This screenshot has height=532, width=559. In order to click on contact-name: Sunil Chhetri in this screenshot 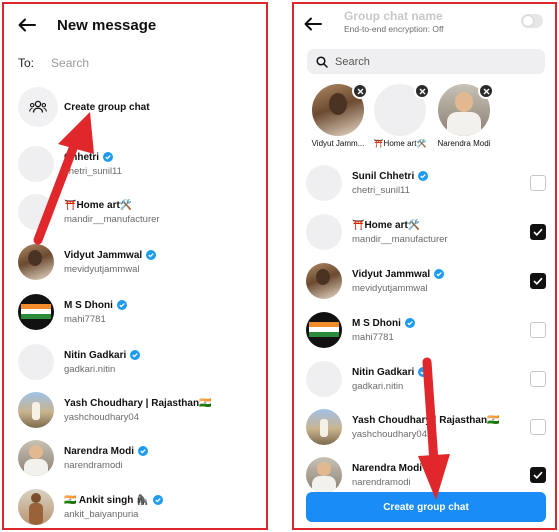, I will do `click(390, 176)`.